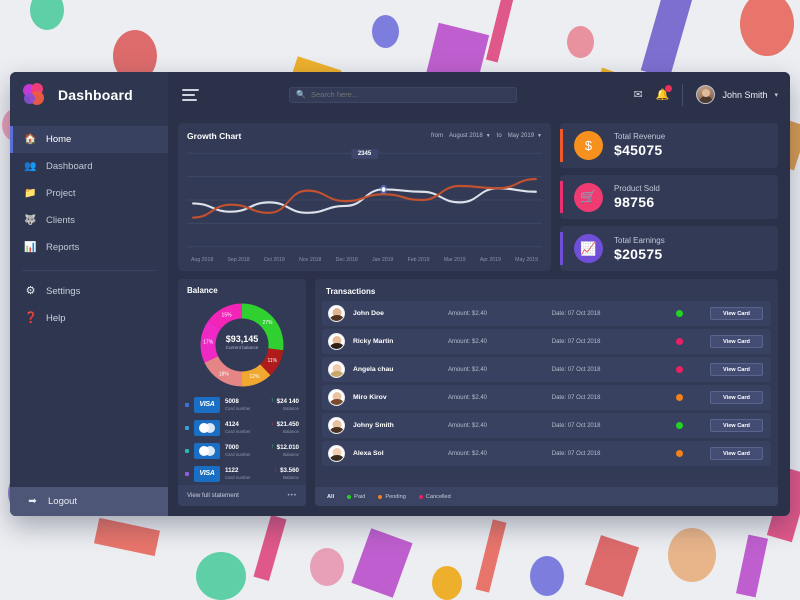 Image resolution: width=800 pixels, height=600 pixels. I want to click on donut-segment-label: 18%, so click(224, 374).